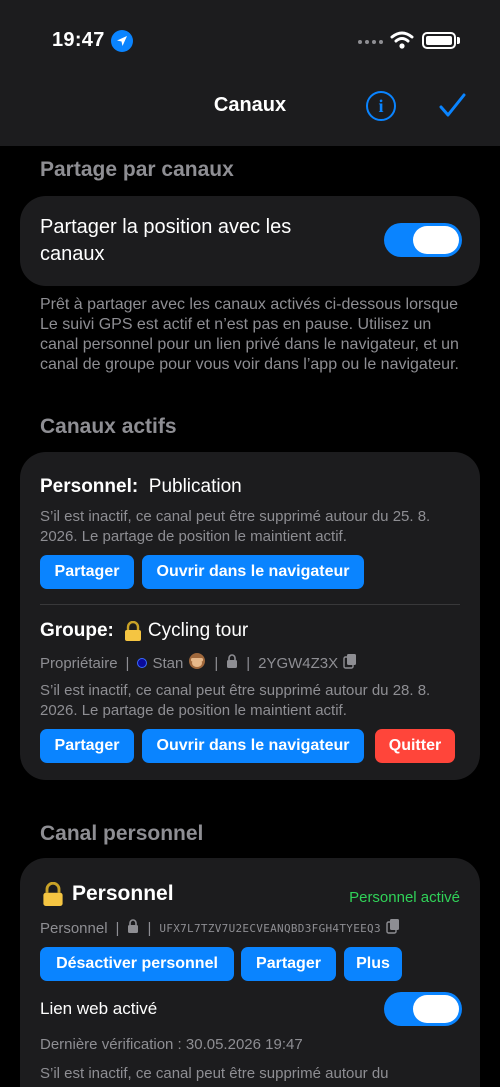  I want to click on group-code: 2YGW4Z3X, so click(298, 663).